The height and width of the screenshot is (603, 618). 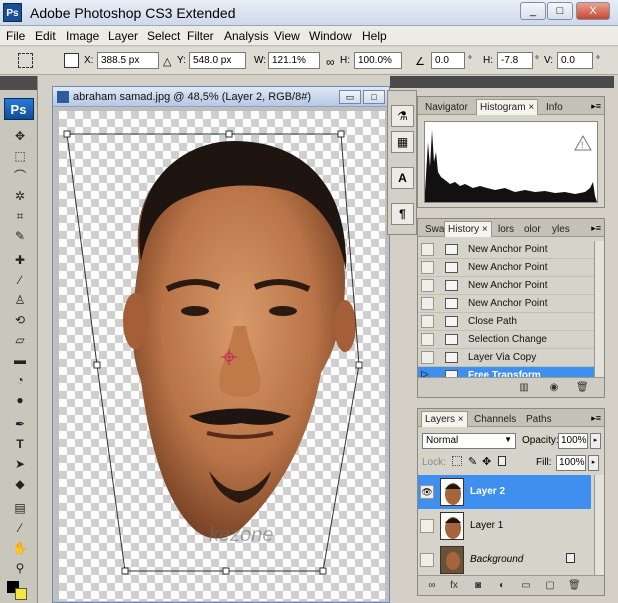 I want to click on layer-name: Layer 1, so click(x=486, y=525).